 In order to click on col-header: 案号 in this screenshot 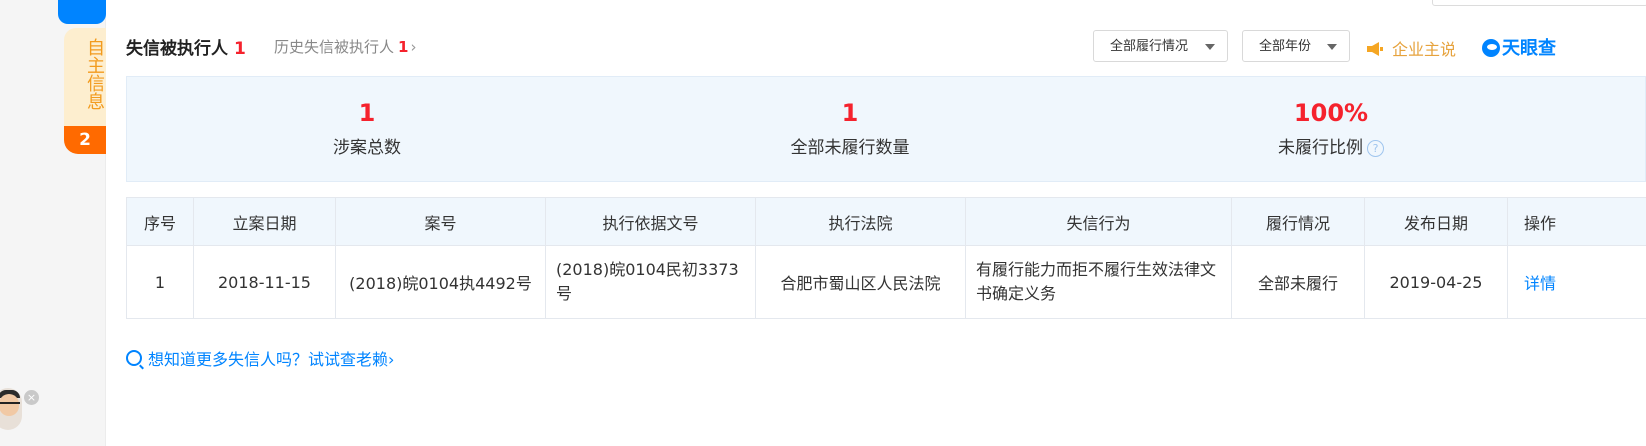, I will do `click(440, 221)`.